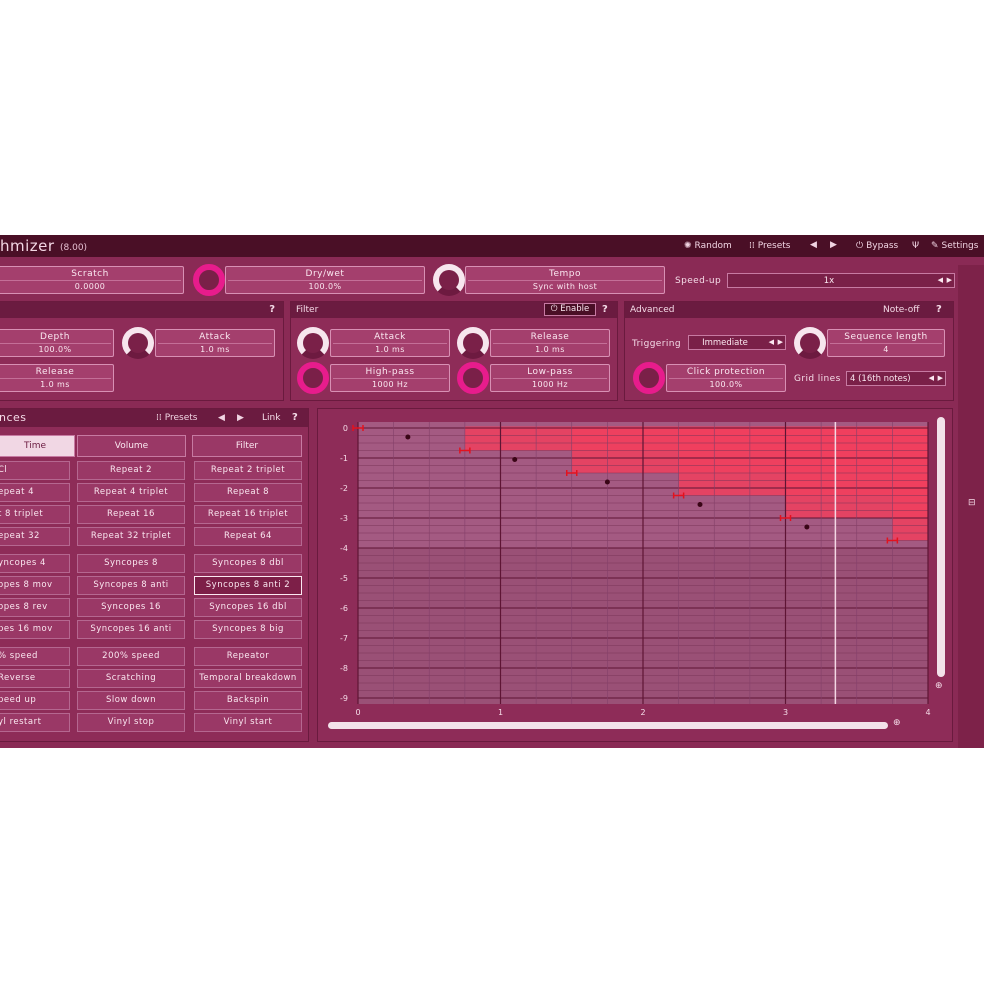  I want to click on sequence-button: Slow down, so click(131, 700).